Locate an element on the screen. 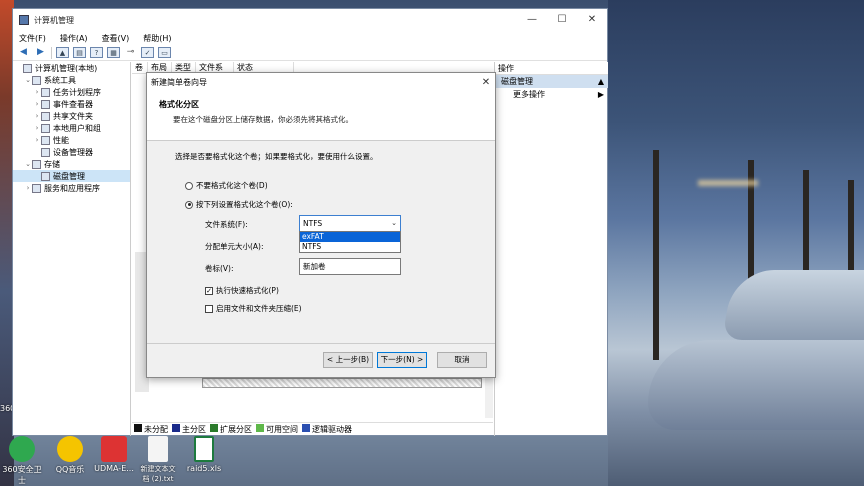 The width and height of the screenshot is (864, 486). close-button: ✕ is located at coordinates (592, 20).